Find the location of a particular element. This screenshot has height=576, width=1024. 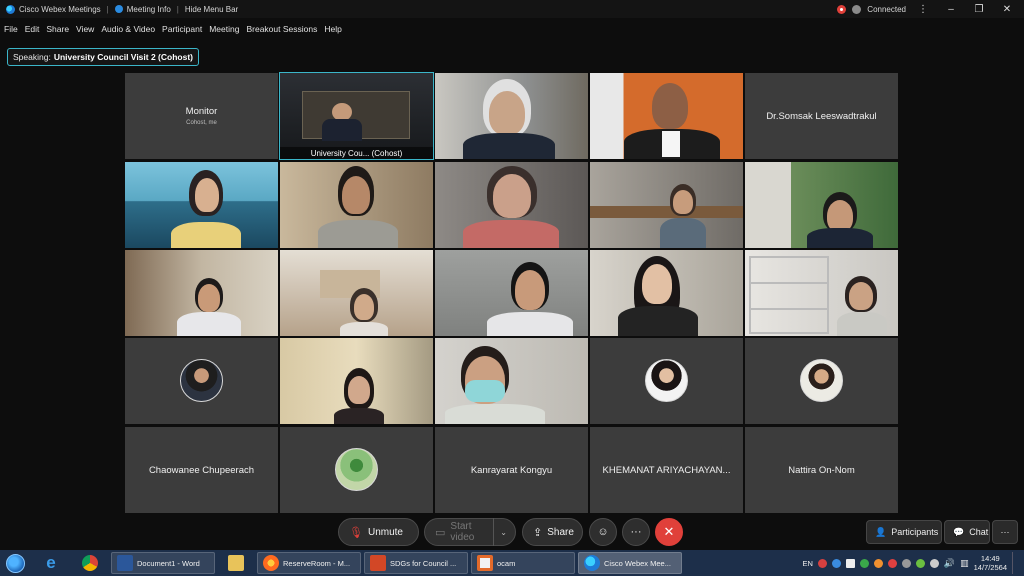

windows-logo-icon is located at coordinates (15, 563).